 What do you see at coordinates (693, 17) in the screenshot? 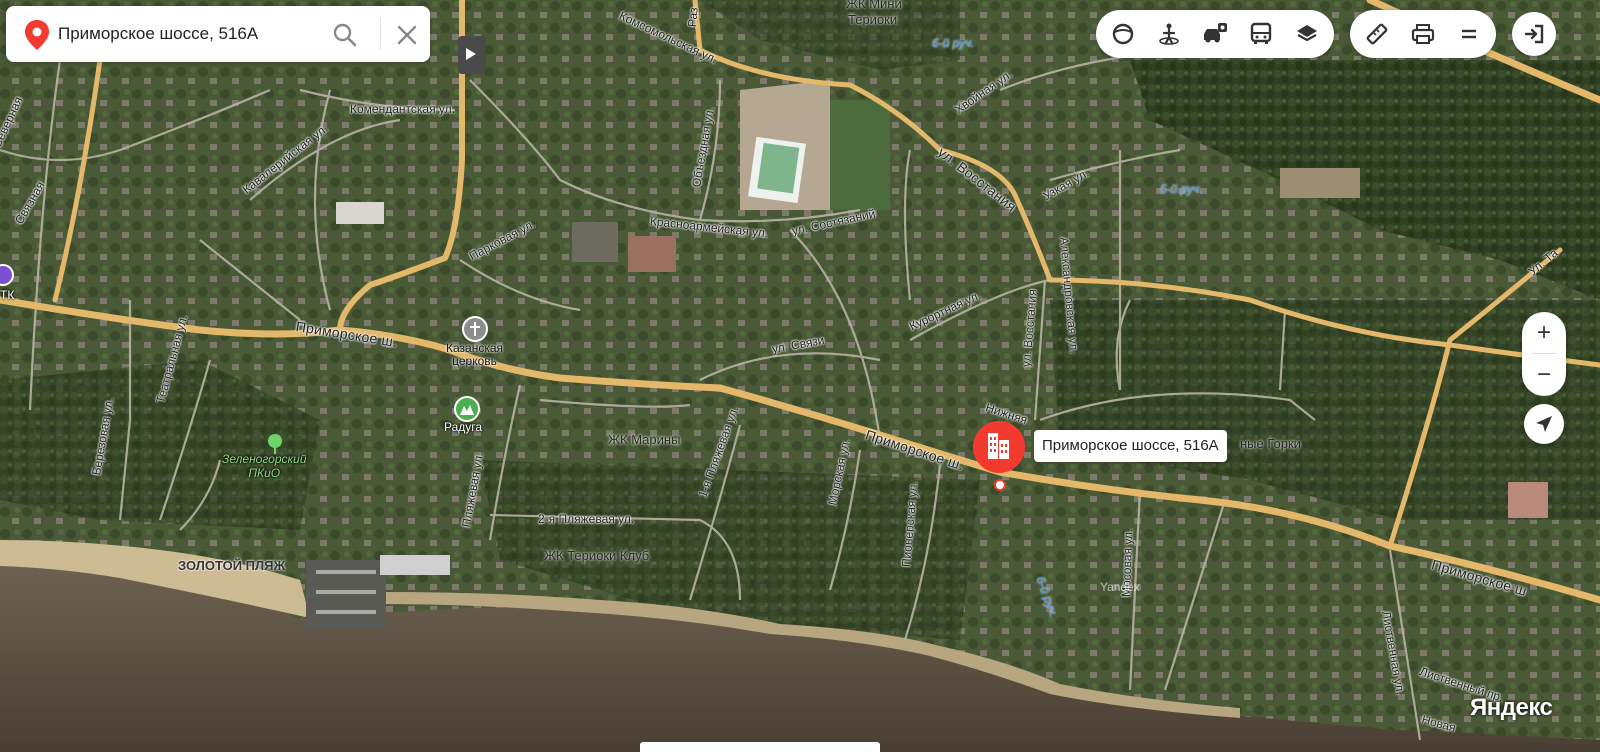
I see `road-label: Раз` at bounding box center [693, 17].